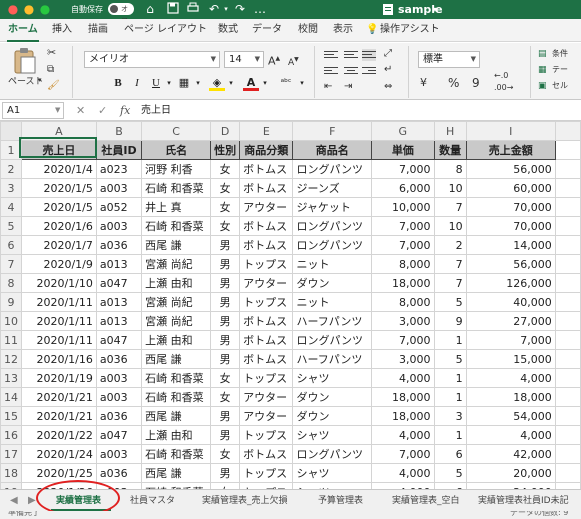  What do you see at coordinates (450, 454) in the screenshot?
I see `cell: 6` at bounding box center [450, 454].